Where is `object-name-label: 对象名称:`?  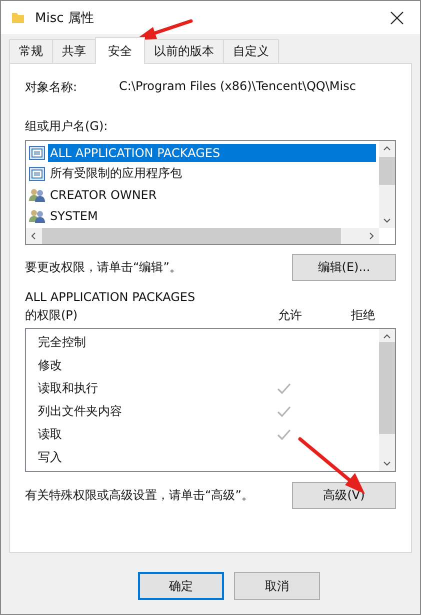
object-name-label: 对象名称: is located at coordinates (51, 87).